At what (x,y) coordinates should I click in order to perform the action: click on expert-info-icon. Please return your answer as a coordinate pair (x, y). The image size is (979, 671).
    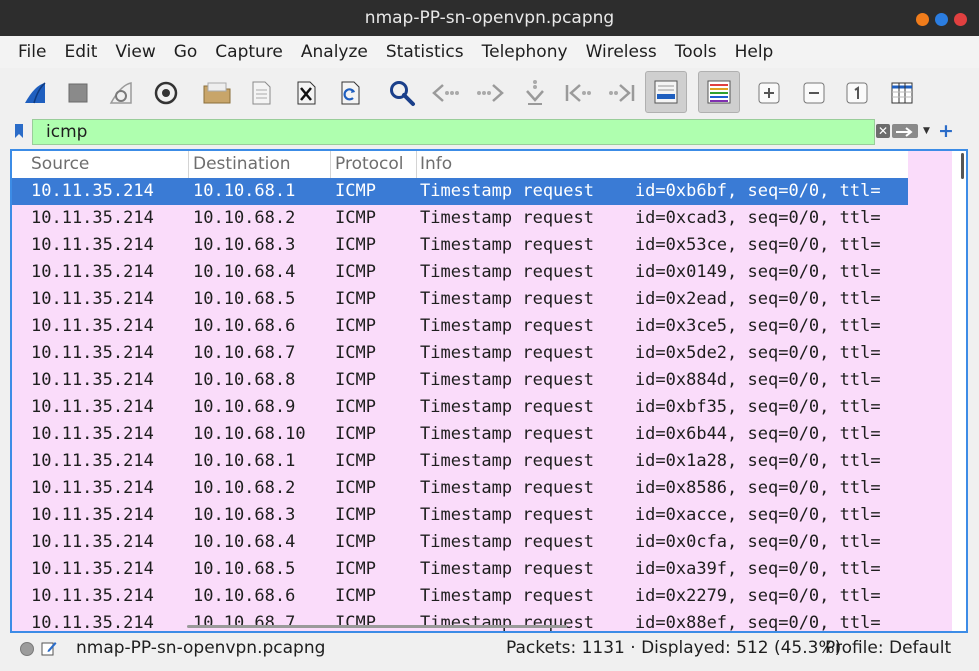
    Looking at the image, I should click on (27, 649).